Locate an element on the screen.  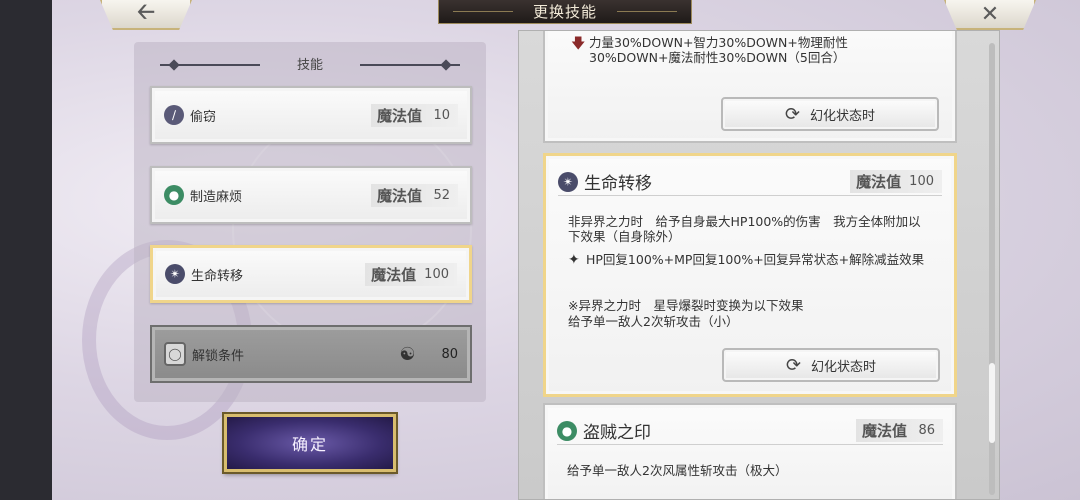
back-arrow-icon: 🡠 is located at coordinates (146, 12).